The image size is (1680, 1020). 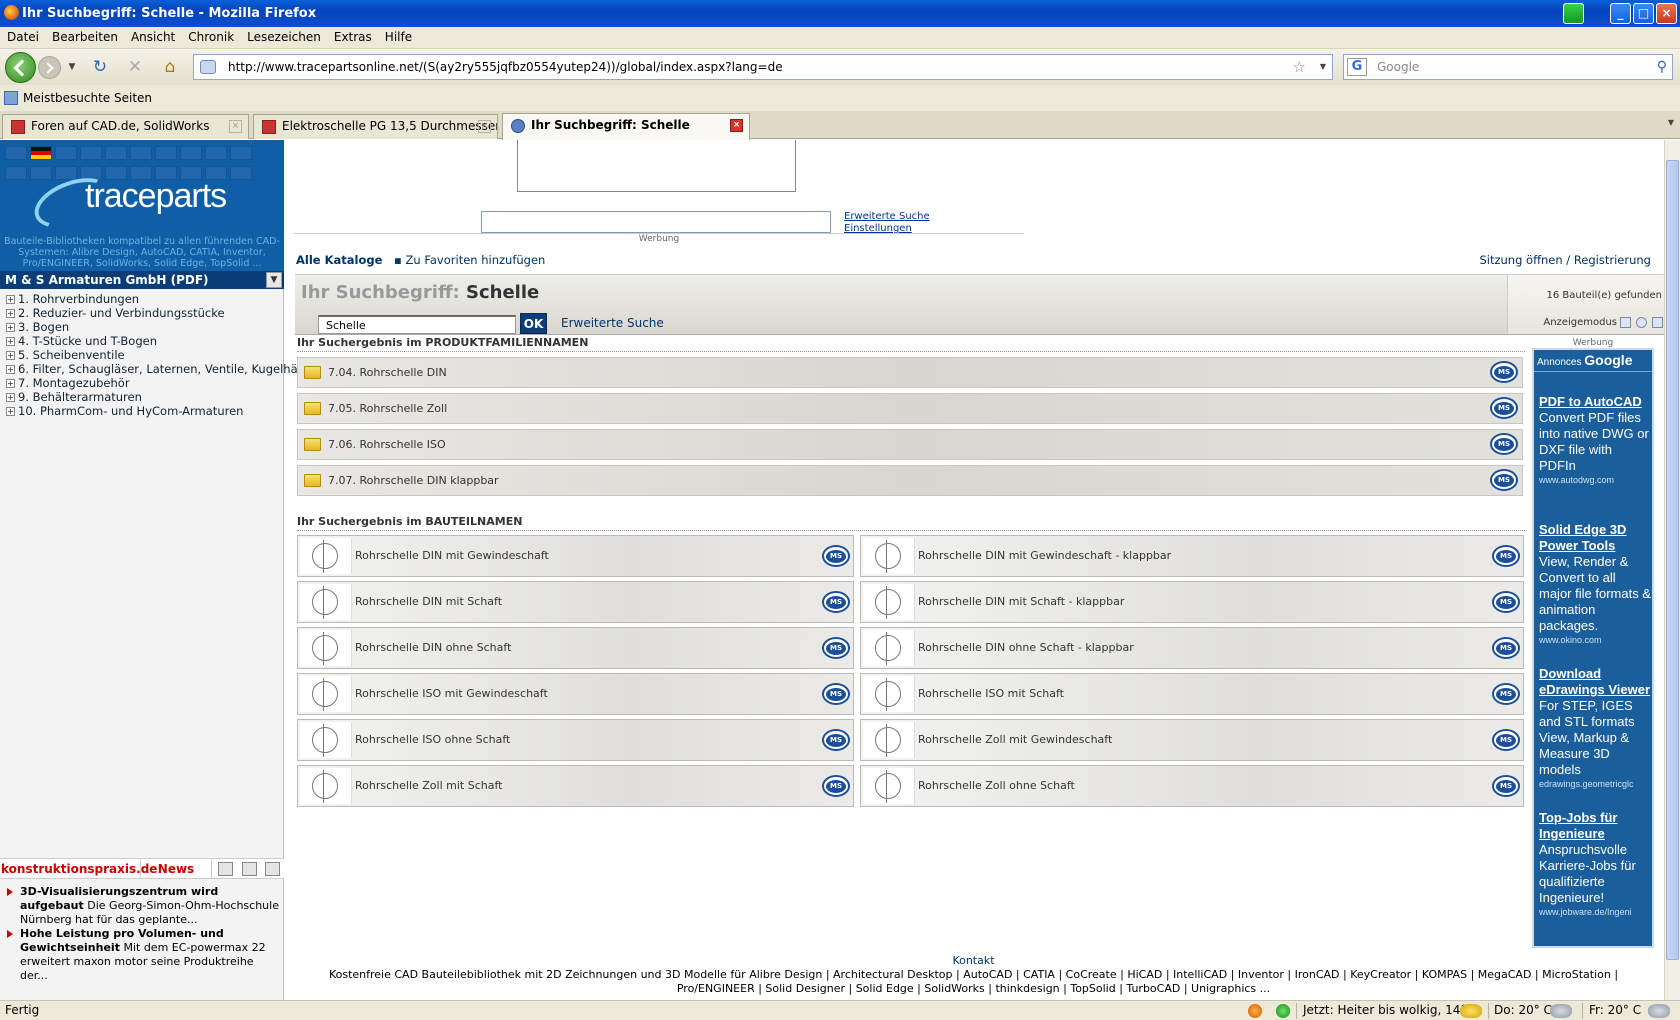 I want to click on part-row: Rohrschelle ISO ohne Schaft, so click(x=575, y=740).